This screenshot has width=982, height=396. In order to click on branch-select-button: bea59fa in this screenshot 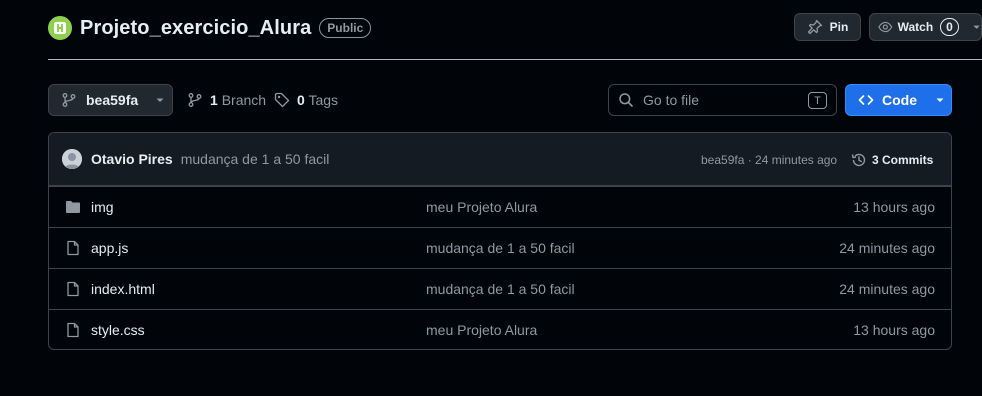, I will do `click(110, 100)`.